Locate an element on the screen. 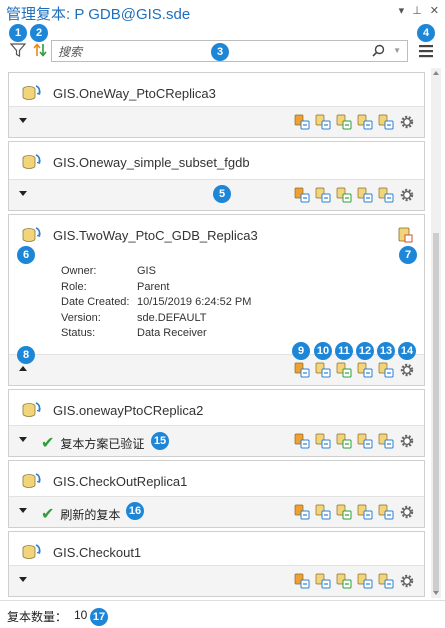 The height and width of the screenshot is (628, 445). detail-value: Data Receiver is located at coordinates (172, 333).